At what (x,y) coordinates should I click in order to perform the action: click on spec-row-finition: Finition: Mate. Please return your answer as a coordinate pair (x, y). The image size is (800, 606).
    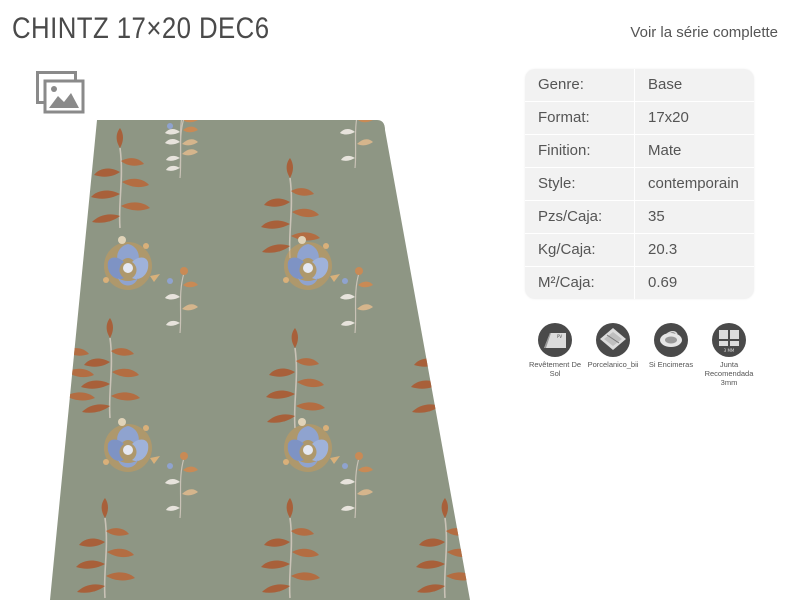
    Looking at the image, I should click on (639, 151).